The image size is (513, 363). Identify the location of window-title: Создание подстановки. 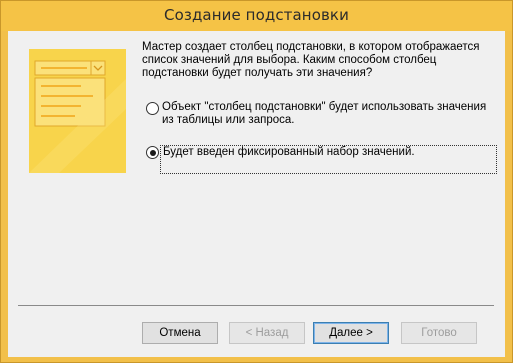
(256, 15).